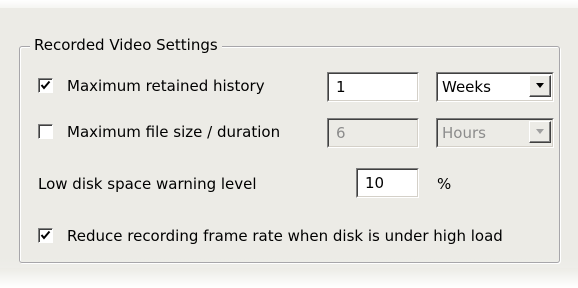  I want to click on file-size-unit-value: Hours, so click(464, 133).